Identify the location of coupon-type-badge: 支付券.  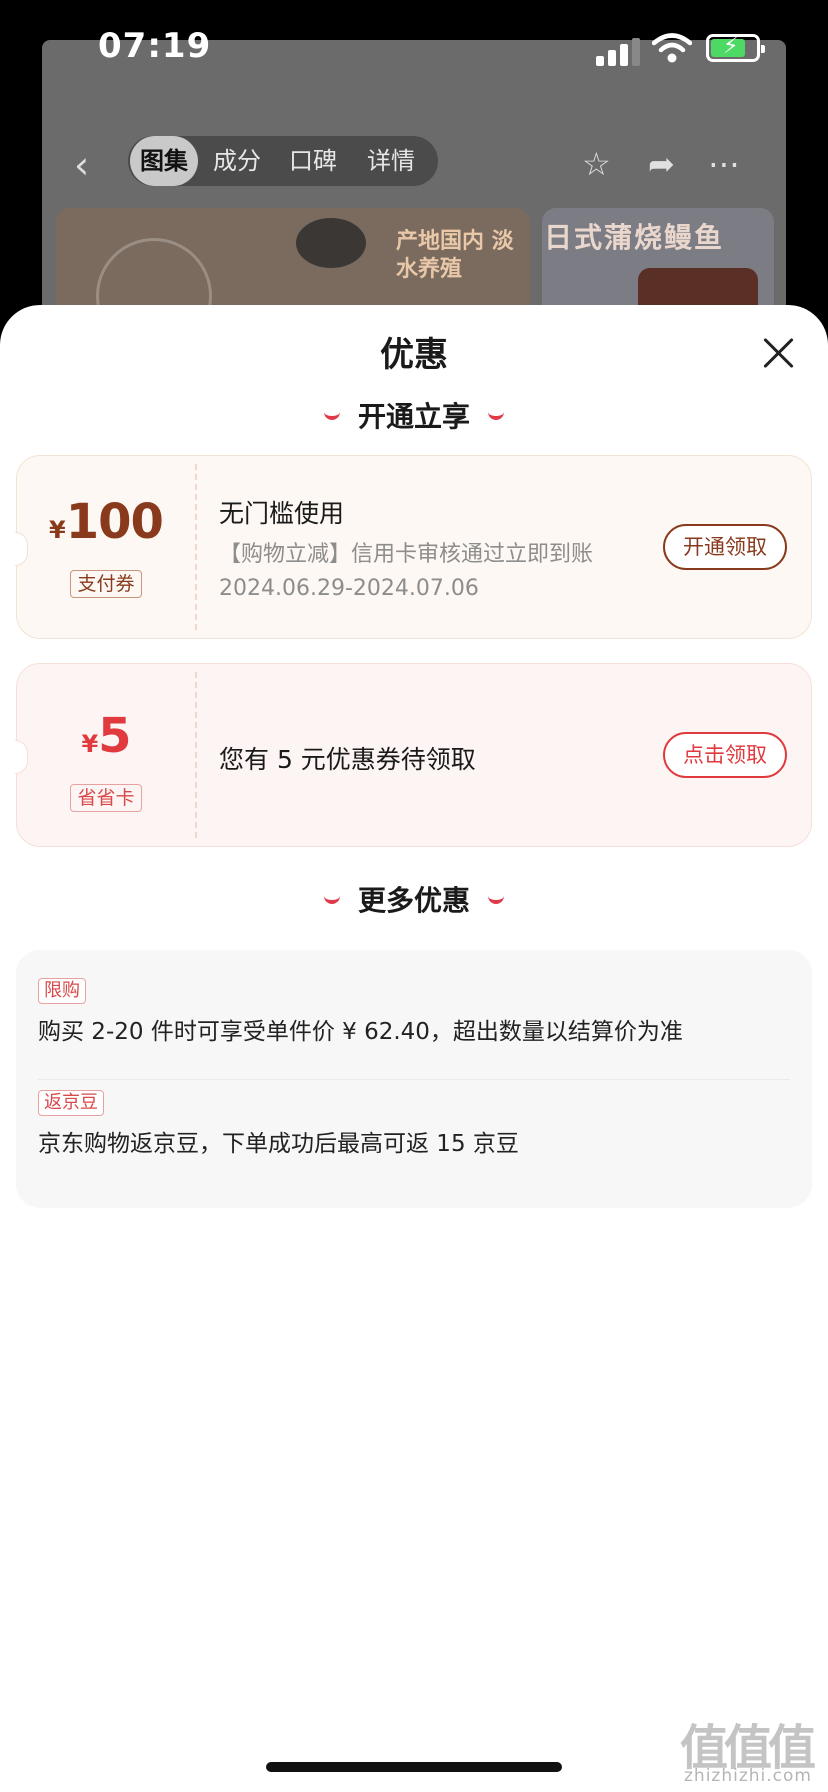
(106, 584).